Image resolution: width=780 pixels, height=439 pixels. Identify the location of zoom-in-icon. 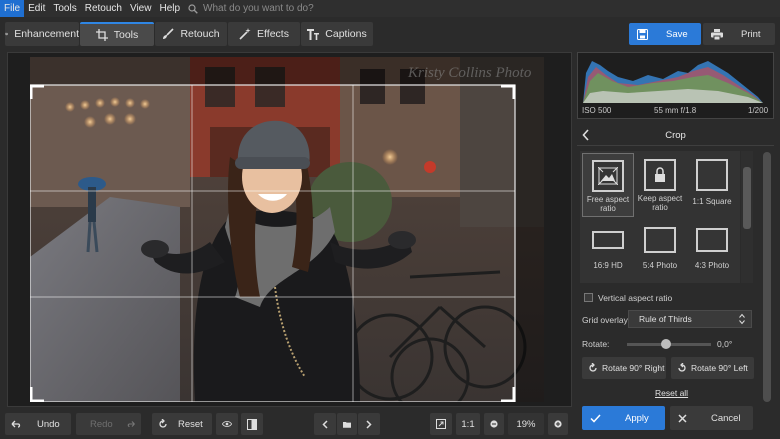
(558, 424).